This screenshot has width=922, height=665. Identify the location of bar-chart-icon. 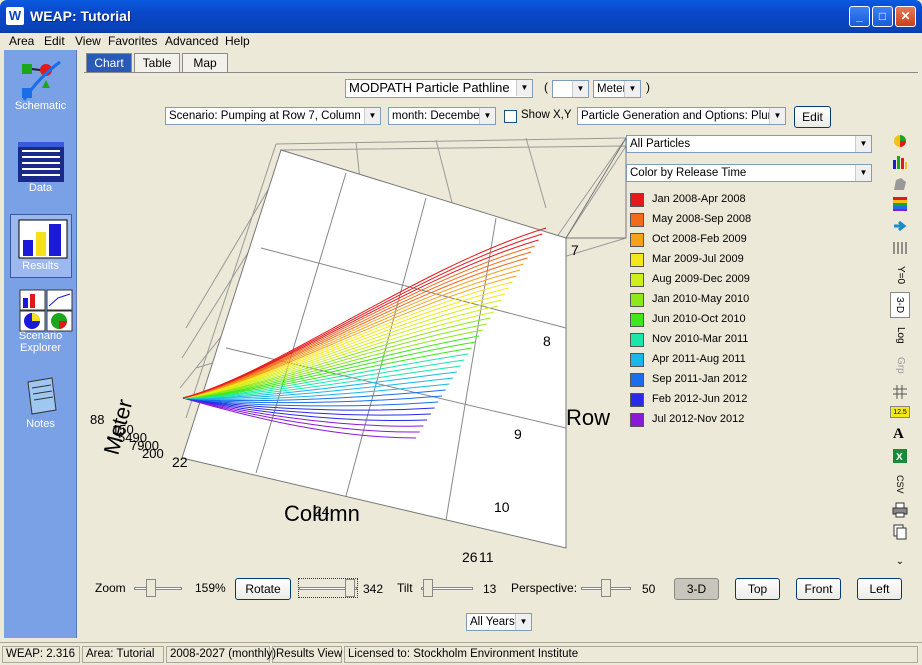
(900, 164).